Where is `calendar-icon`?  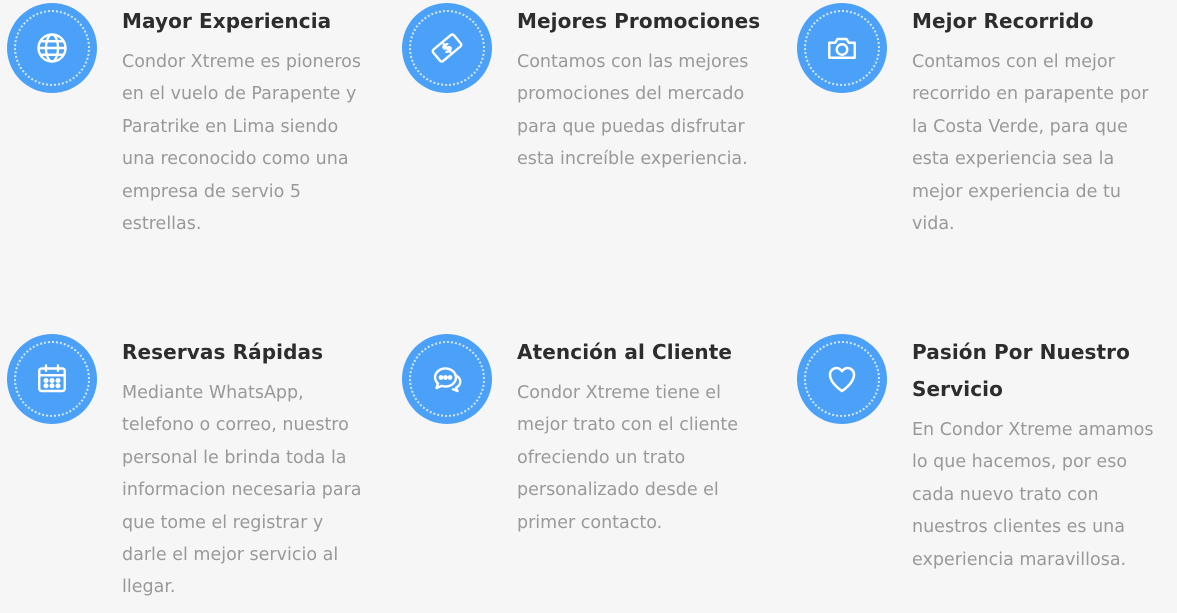 calendar-icon is located at coordinates (52, 379).